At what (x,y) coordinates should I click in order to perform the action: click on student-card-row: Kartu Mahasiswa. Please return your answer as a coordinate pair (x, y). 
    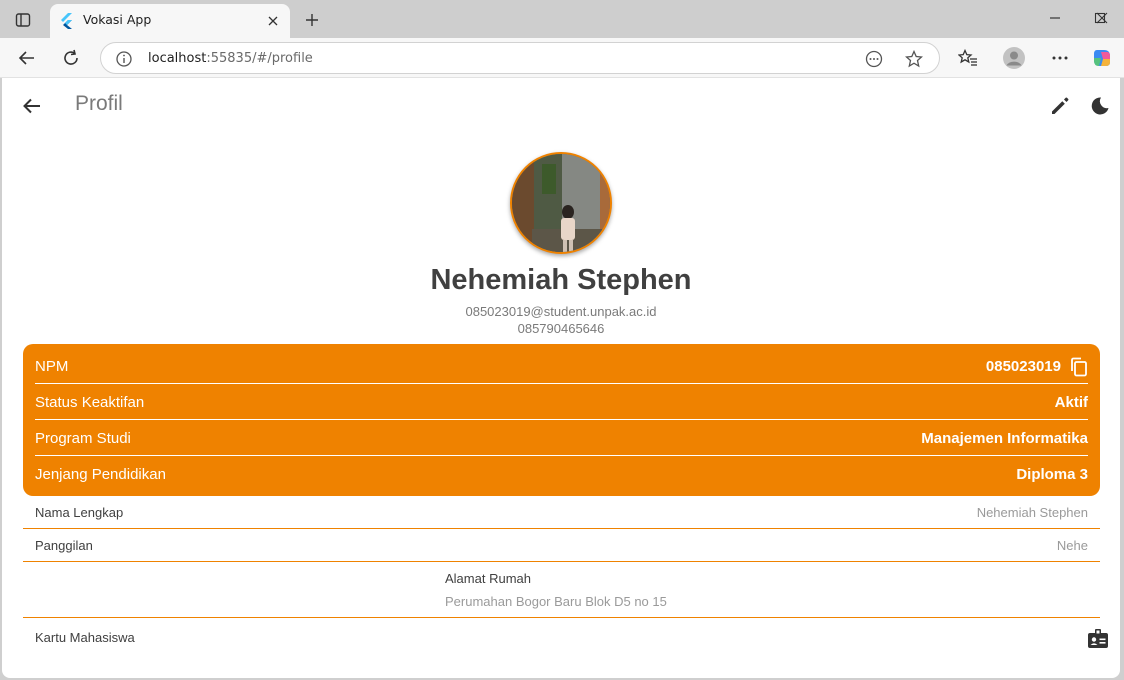
    Looking at the image, I should click on (561, 642).